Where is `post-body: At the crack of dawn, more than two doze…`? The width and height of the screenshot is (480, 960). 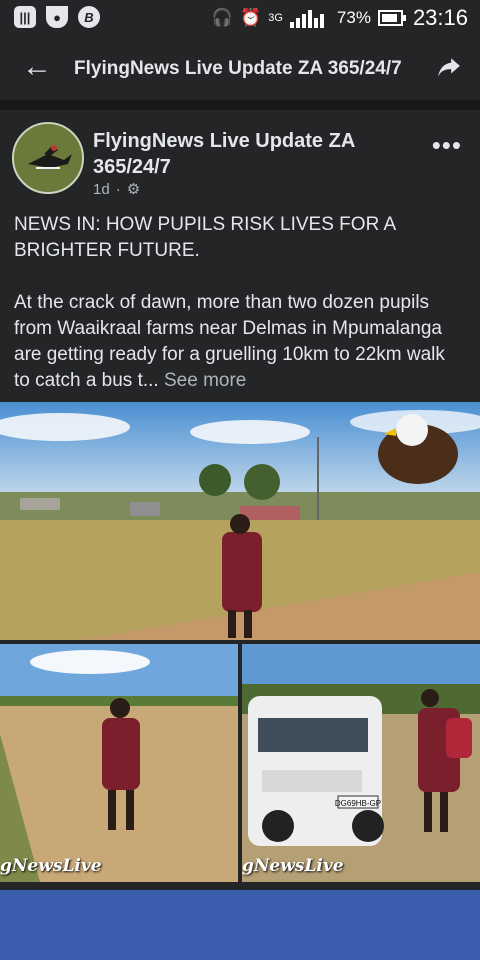 post-body: At the crack of dawn, more than two doze… is located at coordinates (239, 342).